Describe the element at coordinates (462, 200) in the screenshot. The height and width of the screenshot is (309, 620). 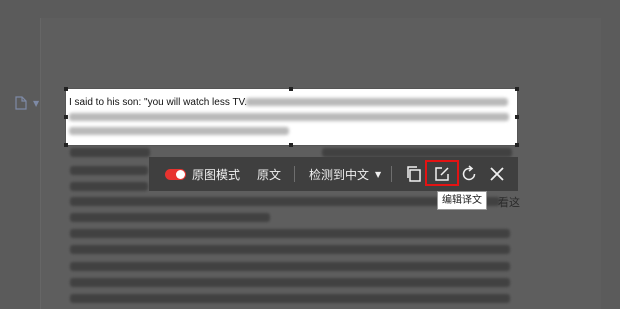
I see `tooltip: 编辑译文` at that location.